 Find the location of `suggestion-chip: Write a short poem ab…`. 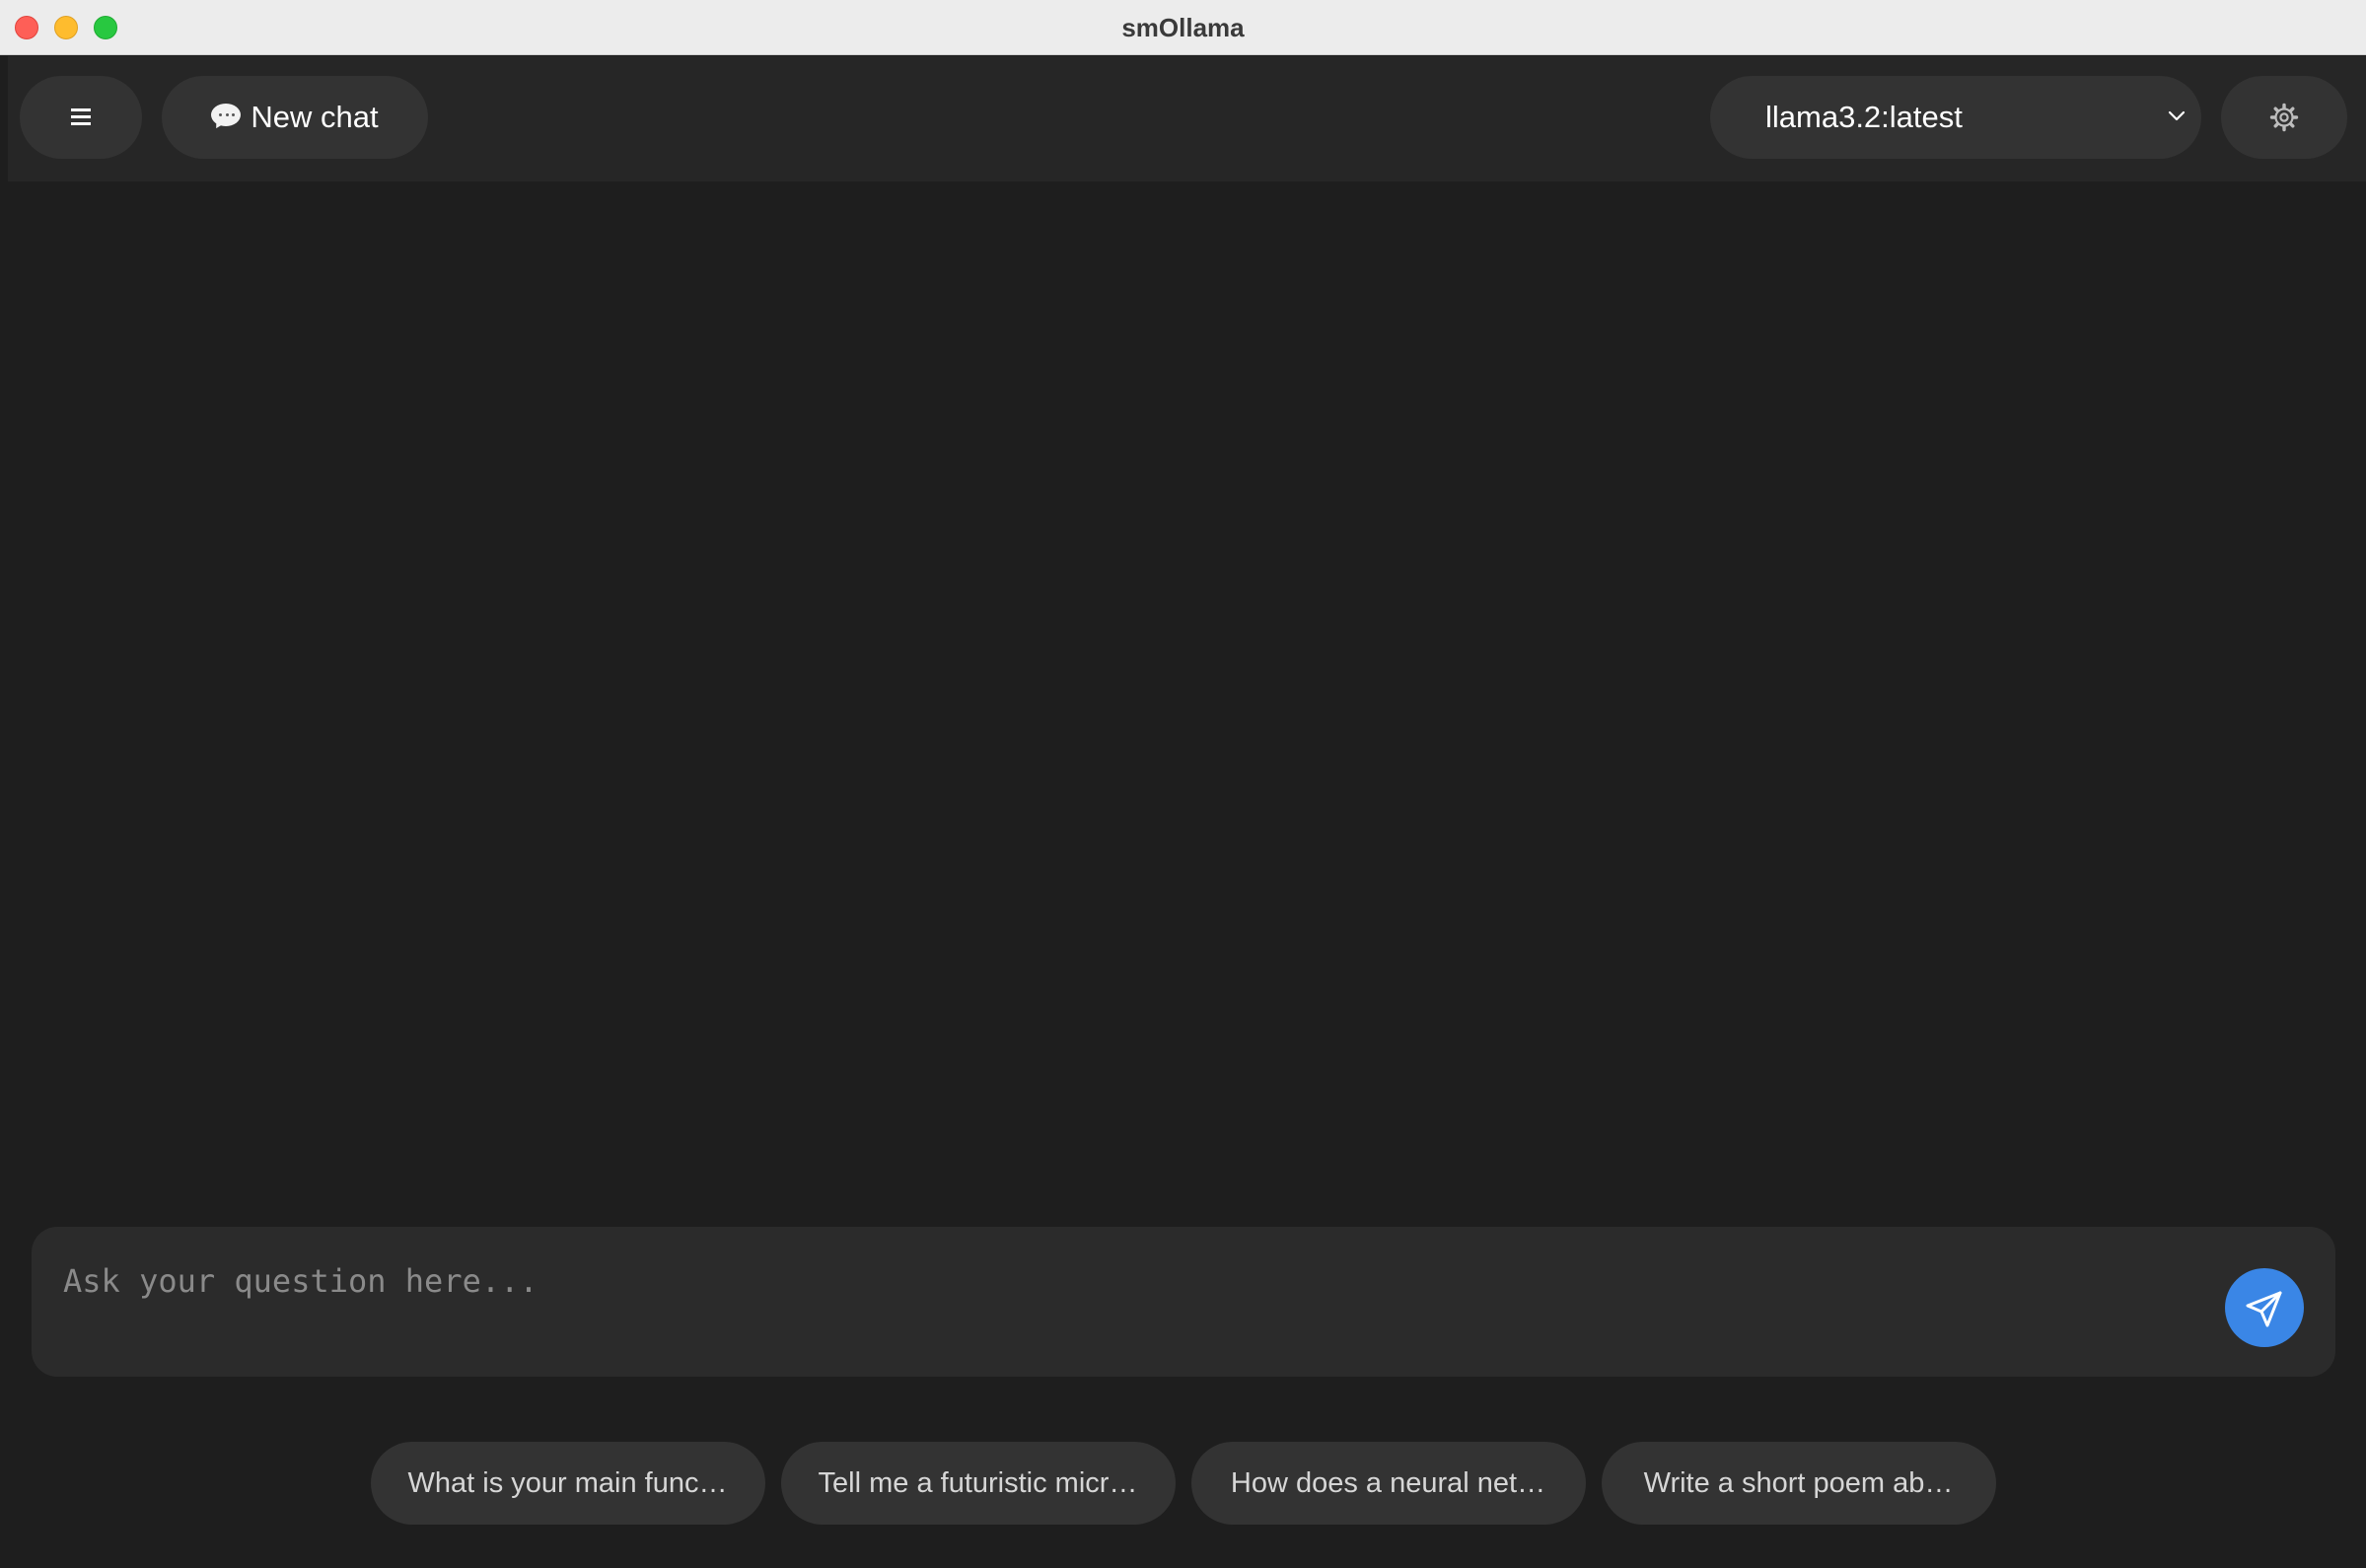

suggestion-chip: Write a short poem ab… is located at coordinates (1799, 1483).